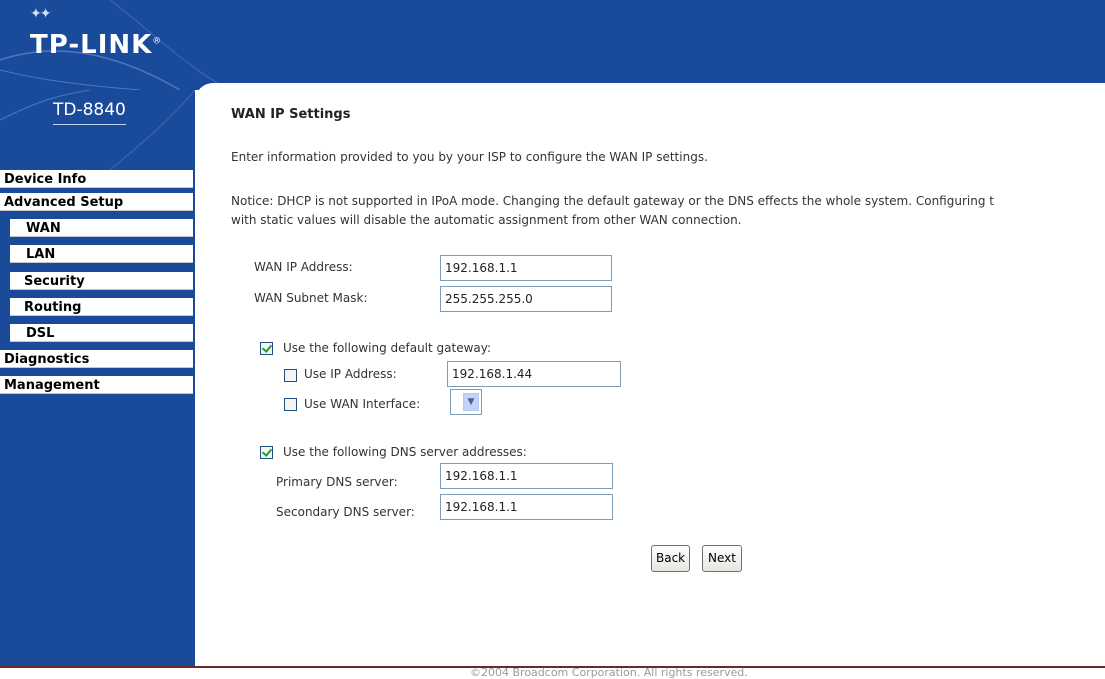 This screenshot has width=1105, height=679. What do you see at coordinates (89, 112) in the screenshot?
I see `model-name: TD-8840` at bounding box center [89, 112].